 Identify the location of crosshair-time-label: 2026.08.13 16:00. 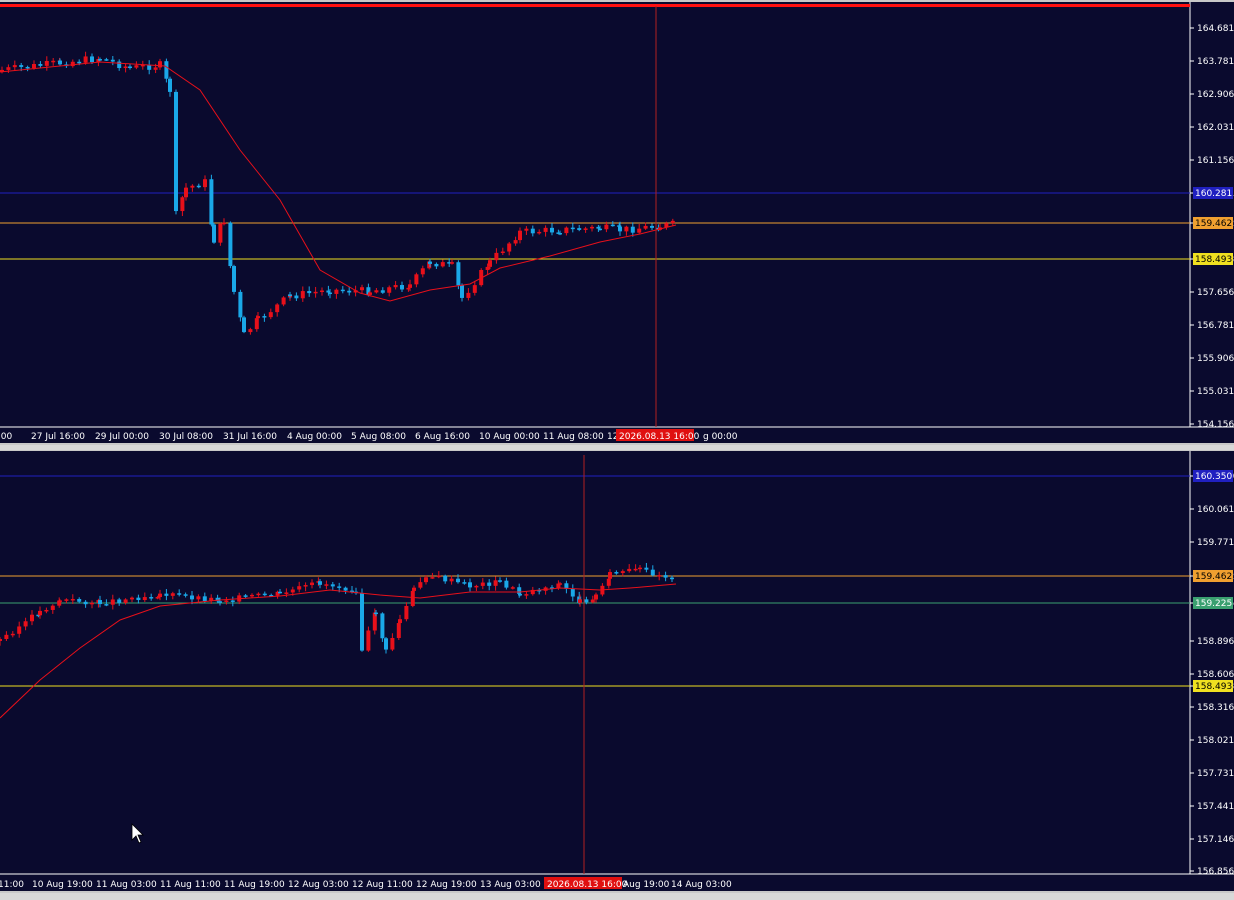
(587, 885).